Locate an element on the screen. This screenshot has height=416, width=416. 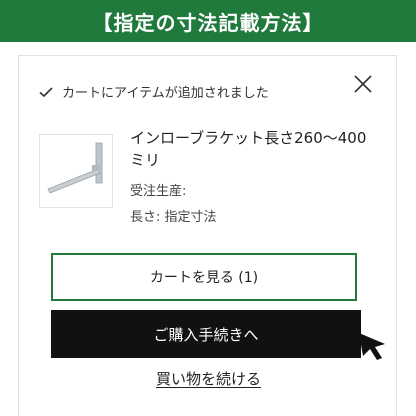
continue-shopping-row: 買い物を続ける is located at coordinates (208, 378).